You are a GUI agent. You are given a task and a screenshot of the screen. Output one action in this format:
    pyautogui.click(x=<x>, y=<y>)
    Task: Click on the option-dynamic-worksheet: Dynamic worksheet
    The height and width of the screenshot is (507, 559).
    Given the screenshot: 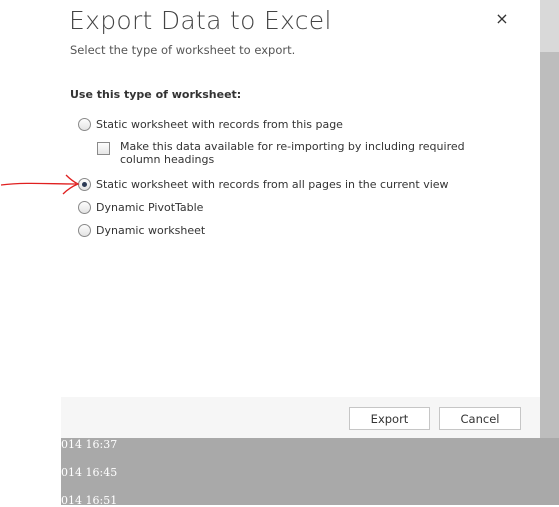 What is the action you would take?
    pyautogui.click(x=141, y=230)
    